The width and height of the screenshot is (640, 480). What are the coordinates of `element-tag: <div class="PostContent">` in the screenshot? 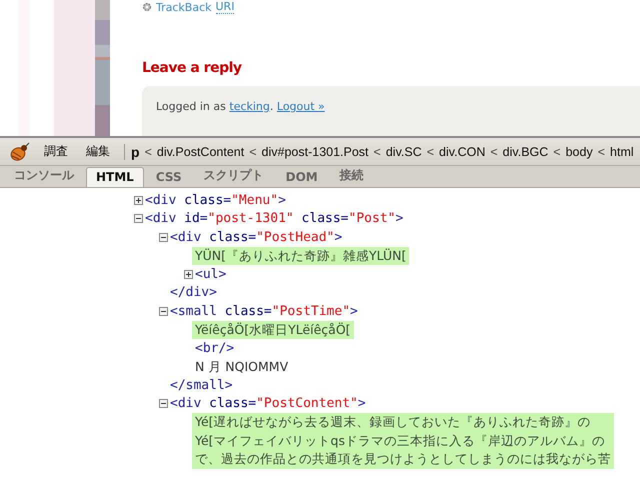 It's located at (268, 404).